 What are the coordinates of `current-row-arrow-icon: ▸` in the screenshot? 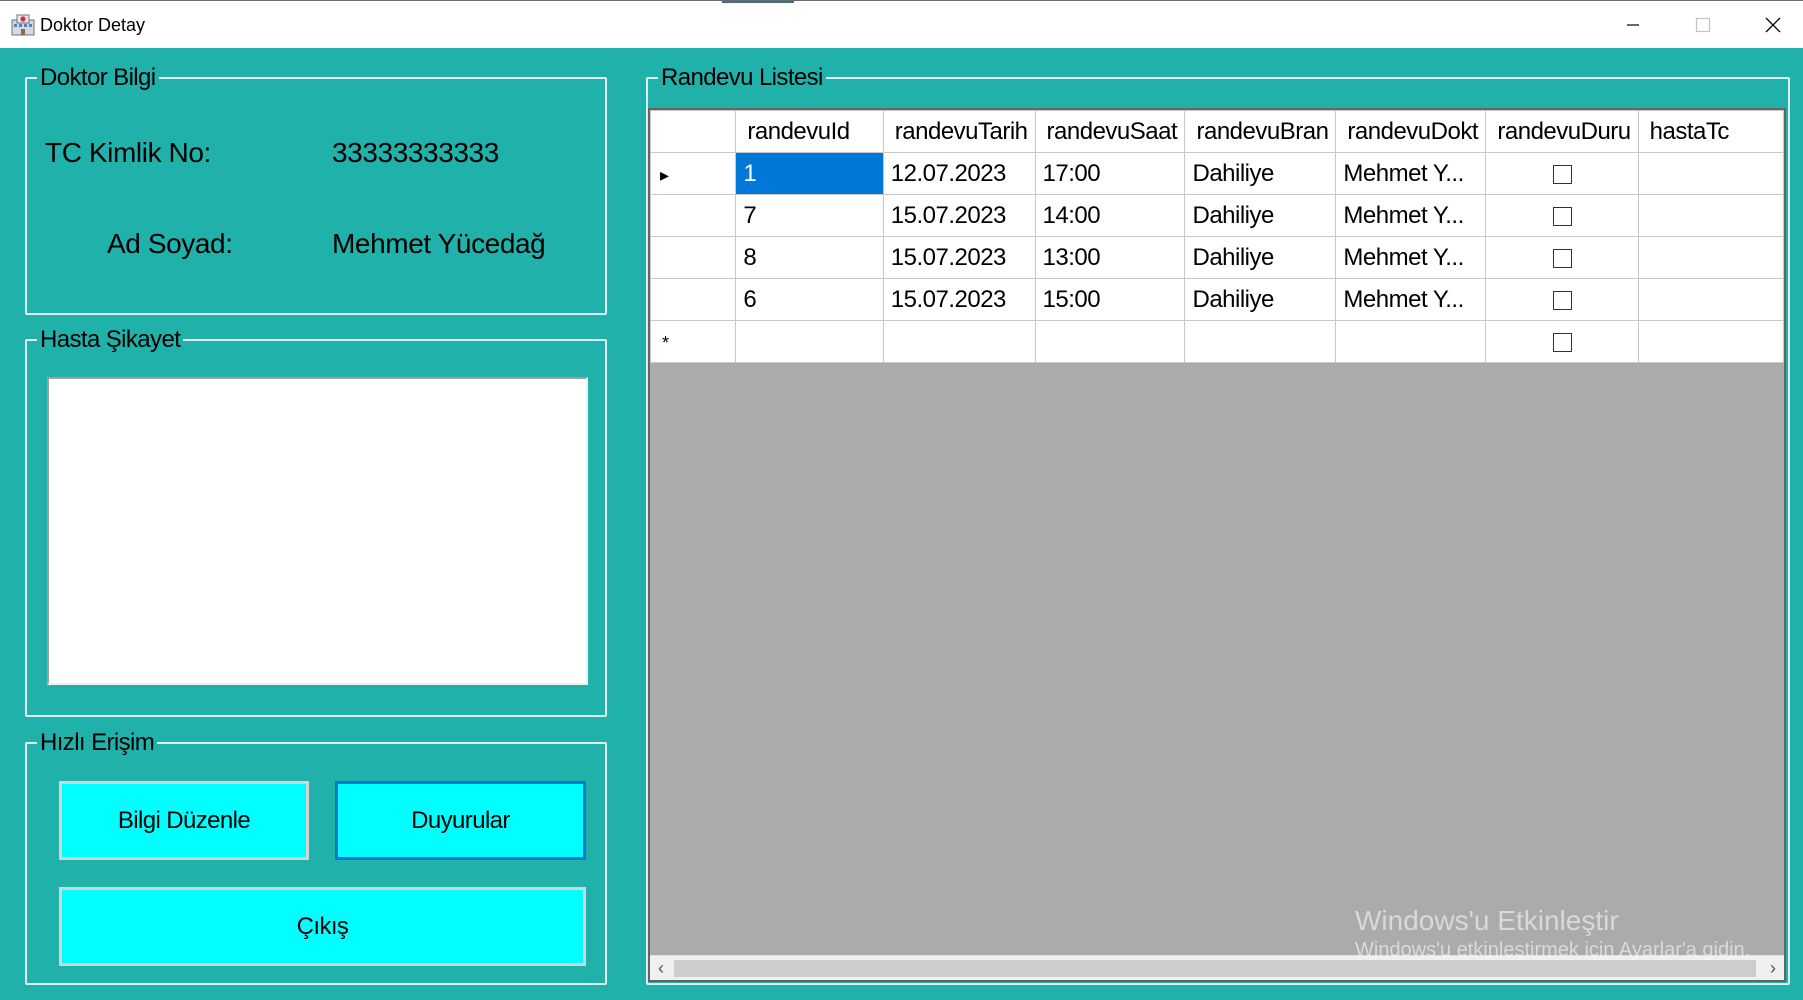 It's located at (664, 174).